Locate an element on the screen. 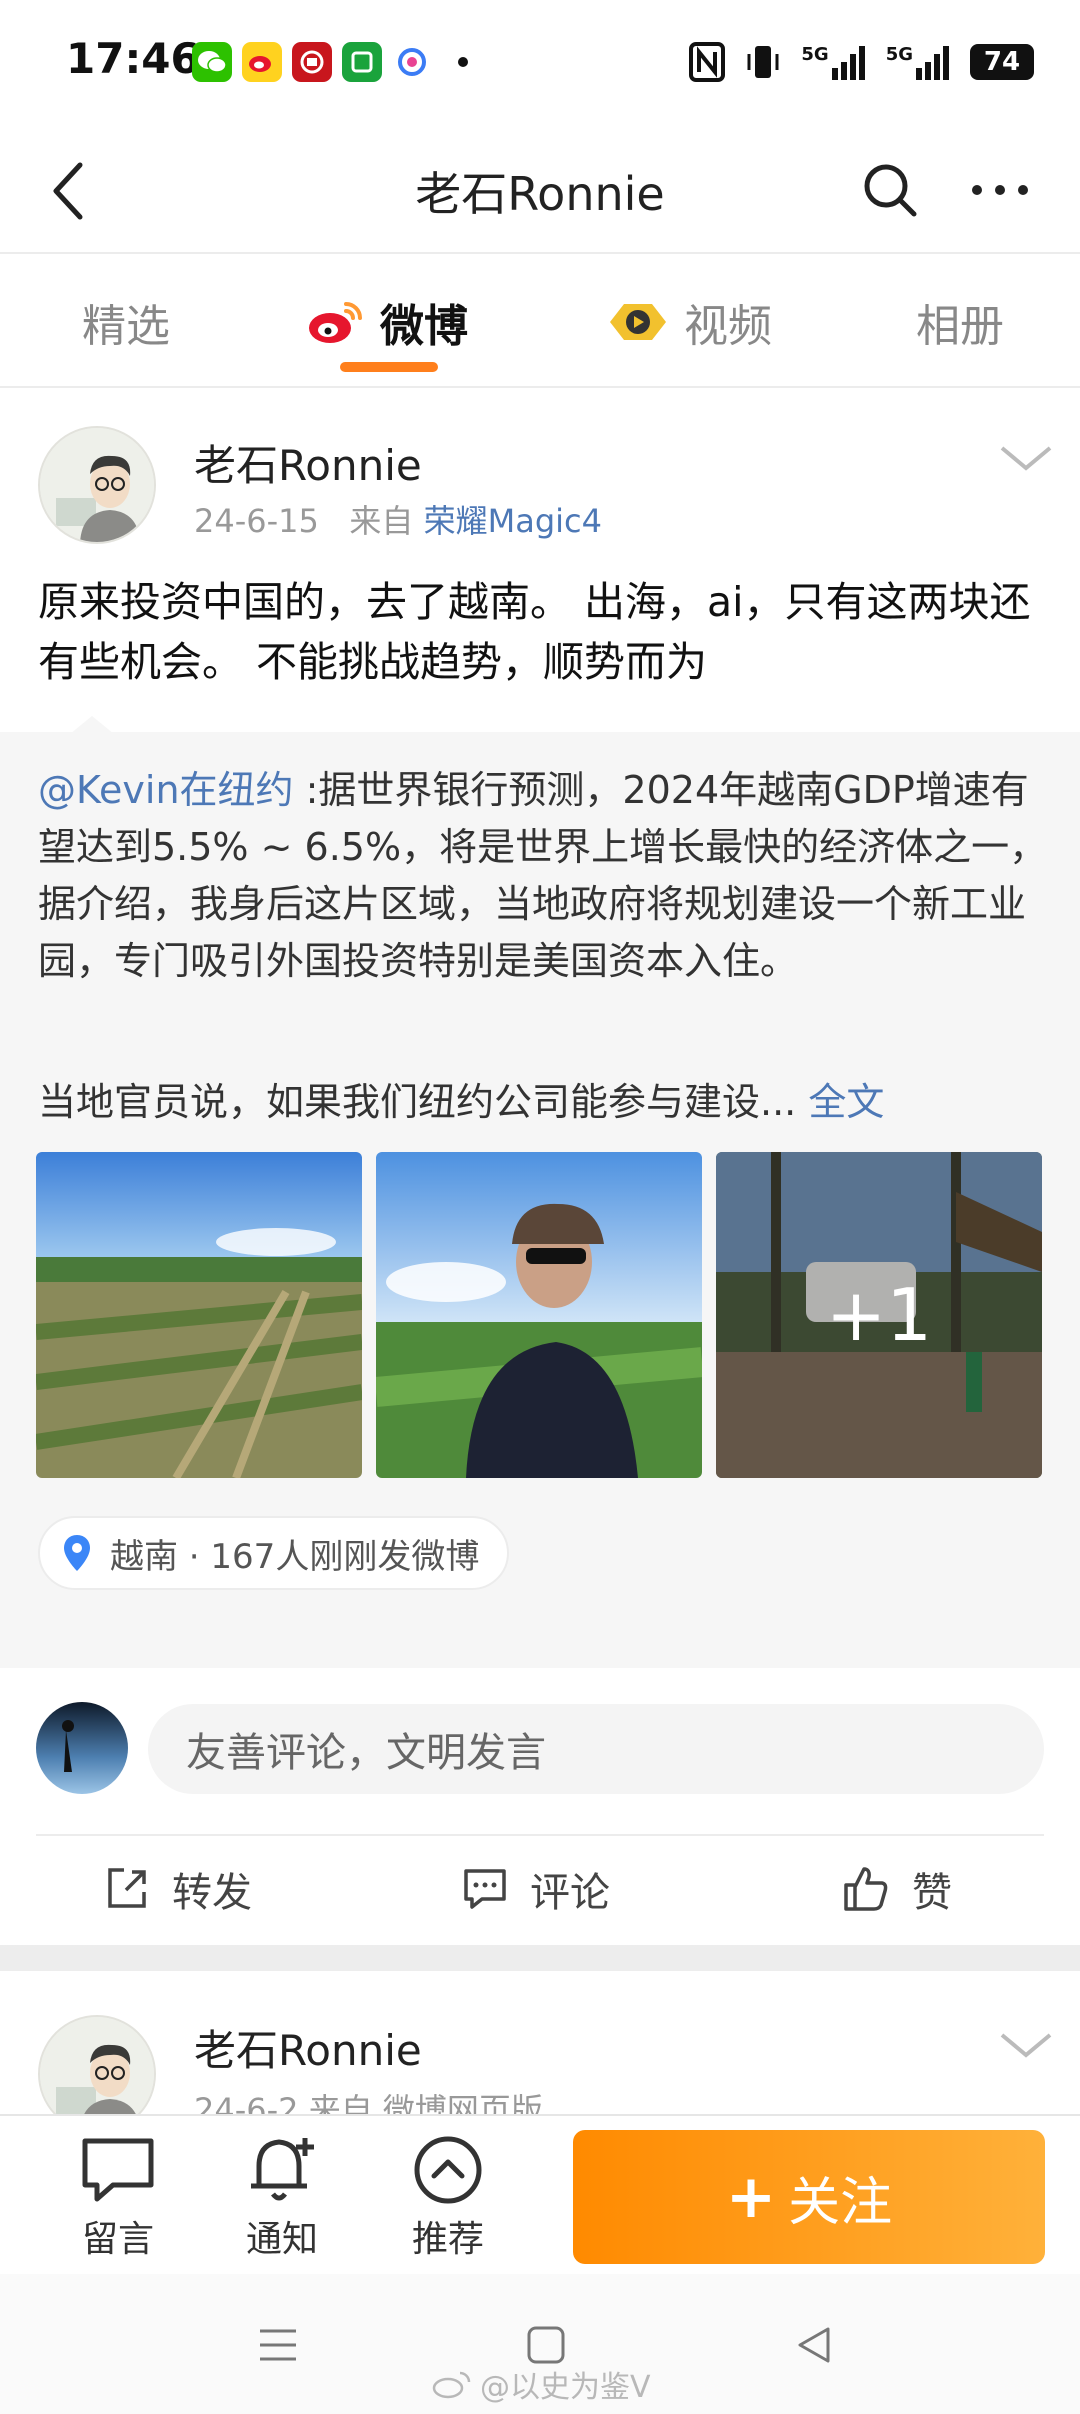 The image size is (1080, 2414). tab-video: 视频 is located at coordinates (689, 322).